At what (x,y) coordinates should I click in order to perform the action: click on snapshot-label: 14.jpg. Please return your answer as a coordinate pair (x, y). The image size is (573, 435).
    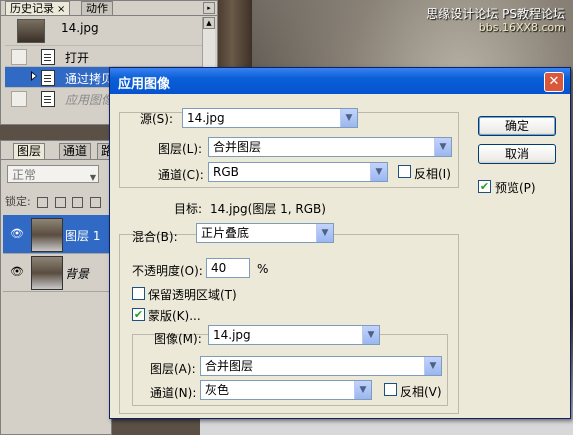
    Looking at the image, I should click on (80, 28).